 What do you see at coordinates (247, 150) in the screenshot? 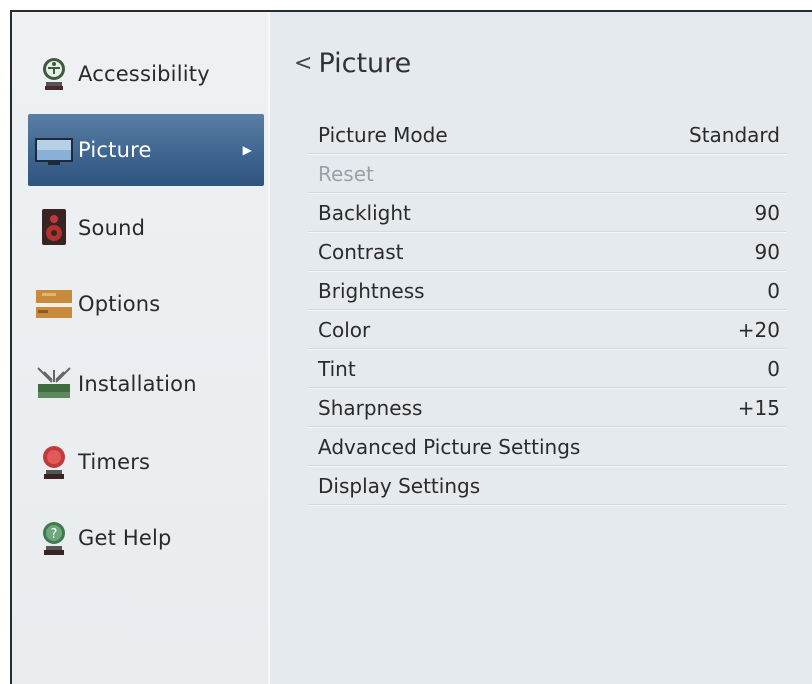
I see `chevron-right-icon: ▶` at bounding box center [247, 150].